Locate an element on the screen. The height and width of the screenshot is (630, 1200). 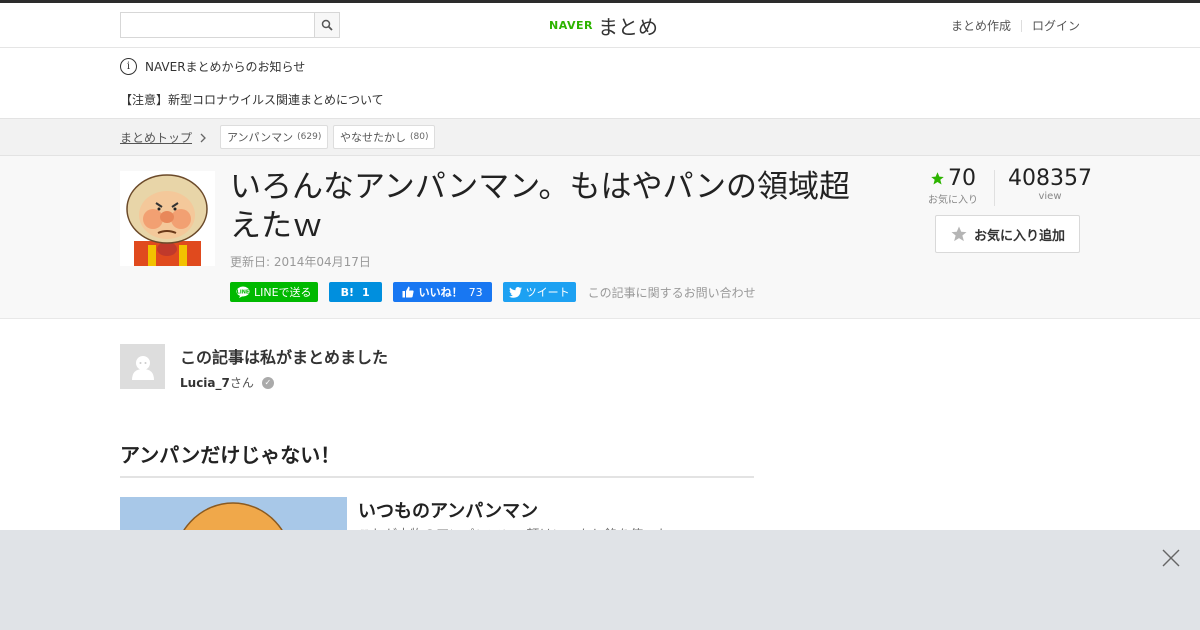
item-title: いつものアンパンマン is located at coordinates (448, 511).